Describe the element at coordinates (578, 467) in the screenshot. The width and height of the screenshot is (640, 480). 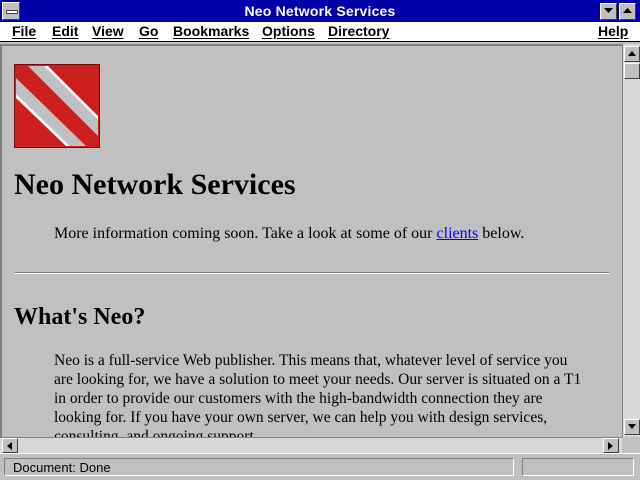
I see `progress-field` at that location.